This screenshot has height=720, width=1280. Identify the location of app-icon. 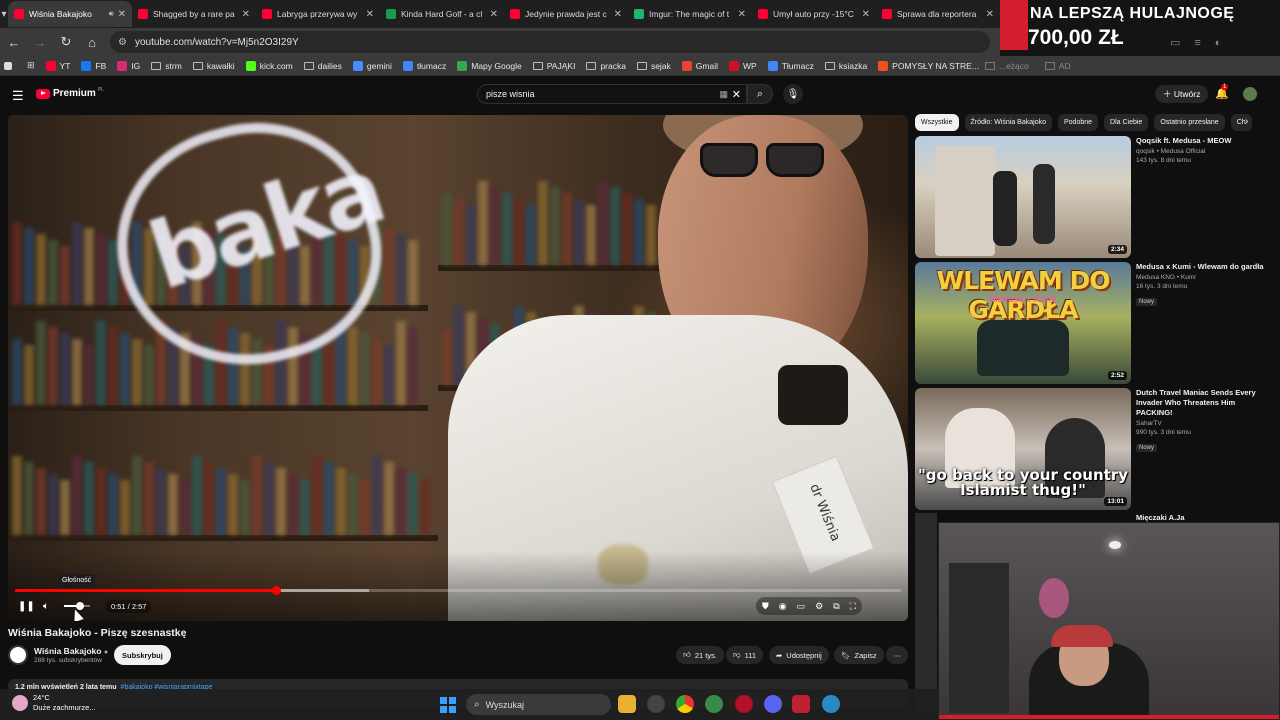
(801, 704).